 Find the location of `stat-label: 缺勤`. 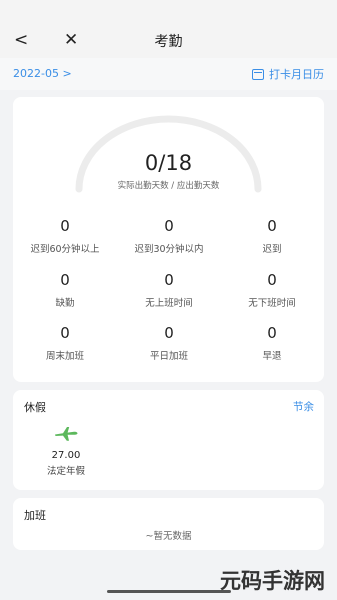

stat-label: 缺勤 is located at coordinates (65, 303).